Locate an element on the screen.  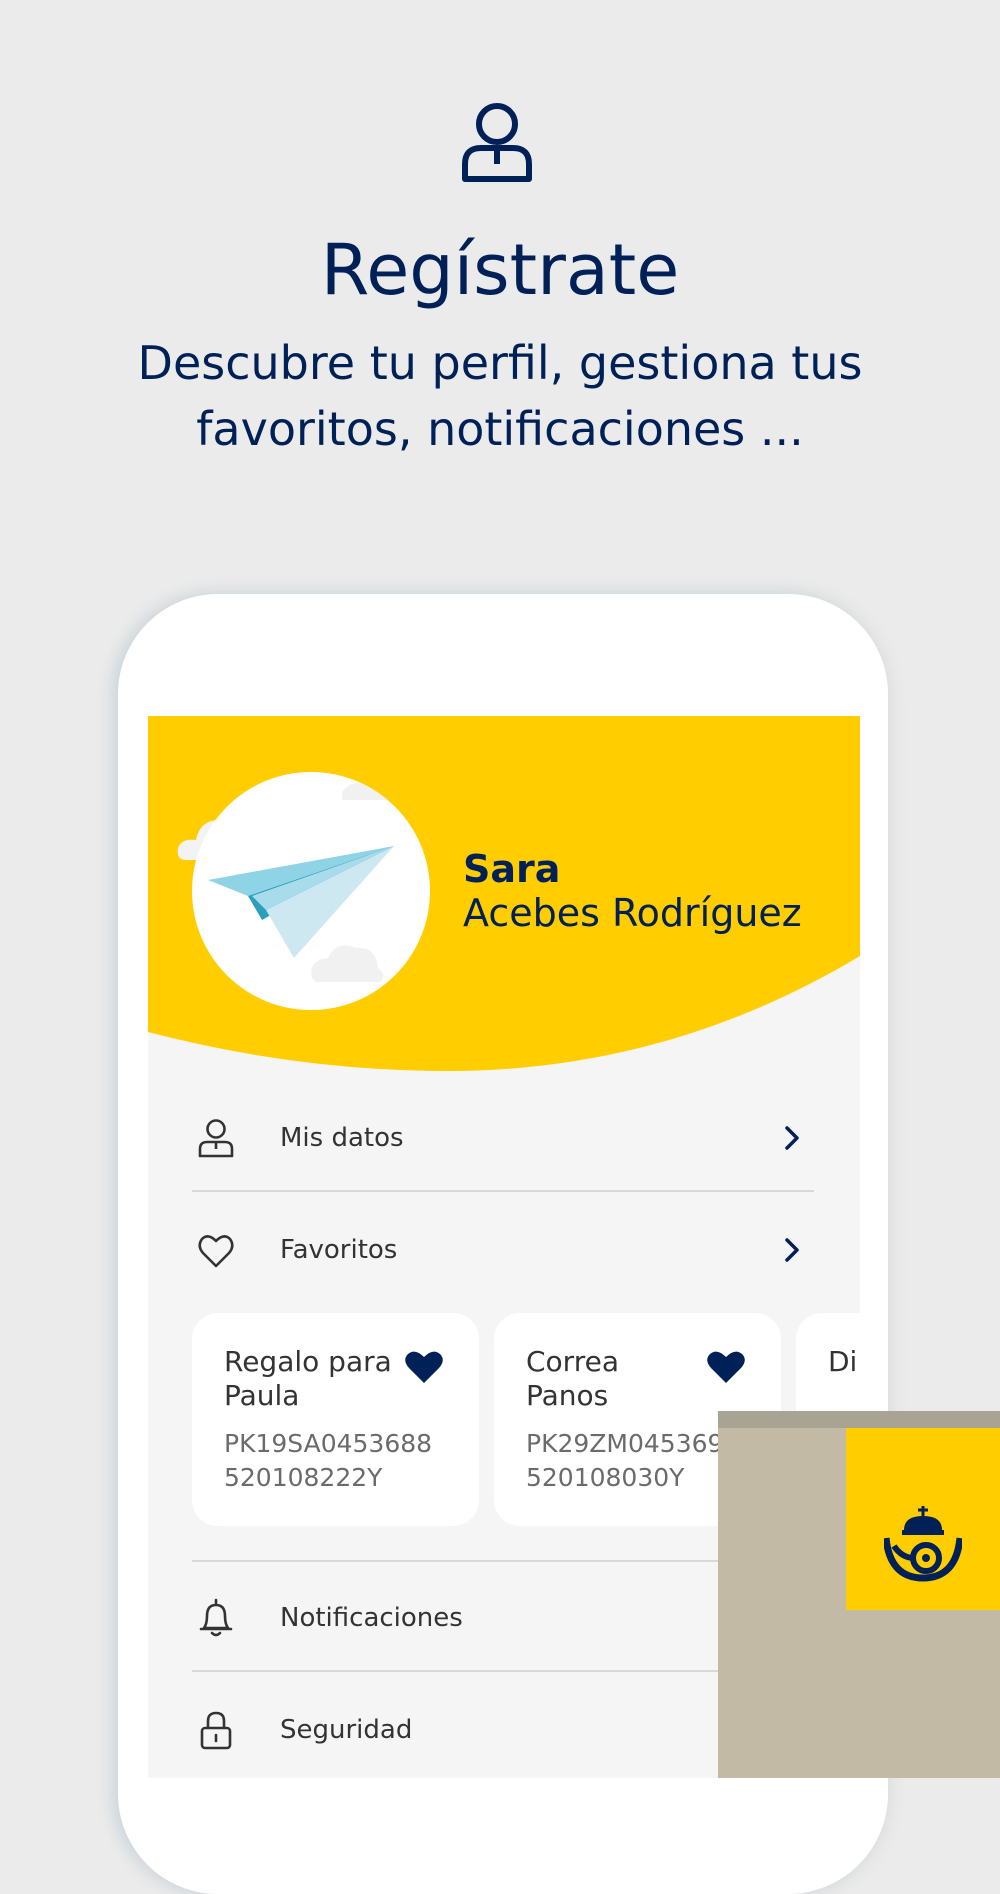
favorite-name: Correa Panos is located at coordinates (572, 1378).